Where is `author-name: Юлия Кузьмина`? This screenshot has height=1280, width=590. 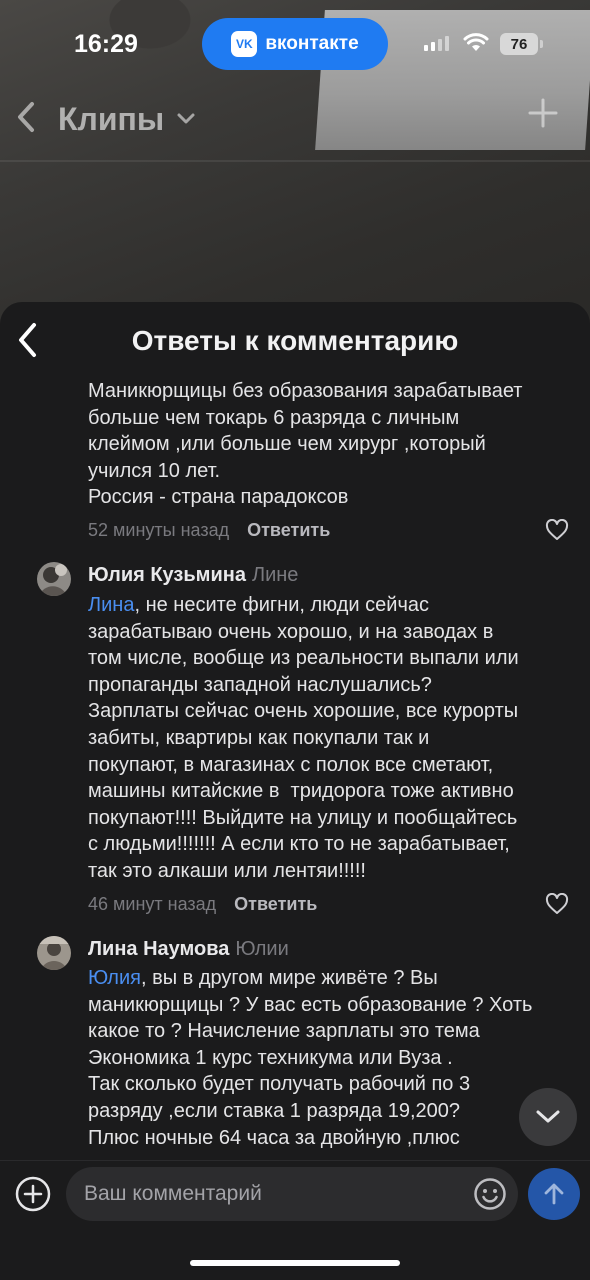
author-name: Юлия Кузьмина is located at coordinates (167, 575).